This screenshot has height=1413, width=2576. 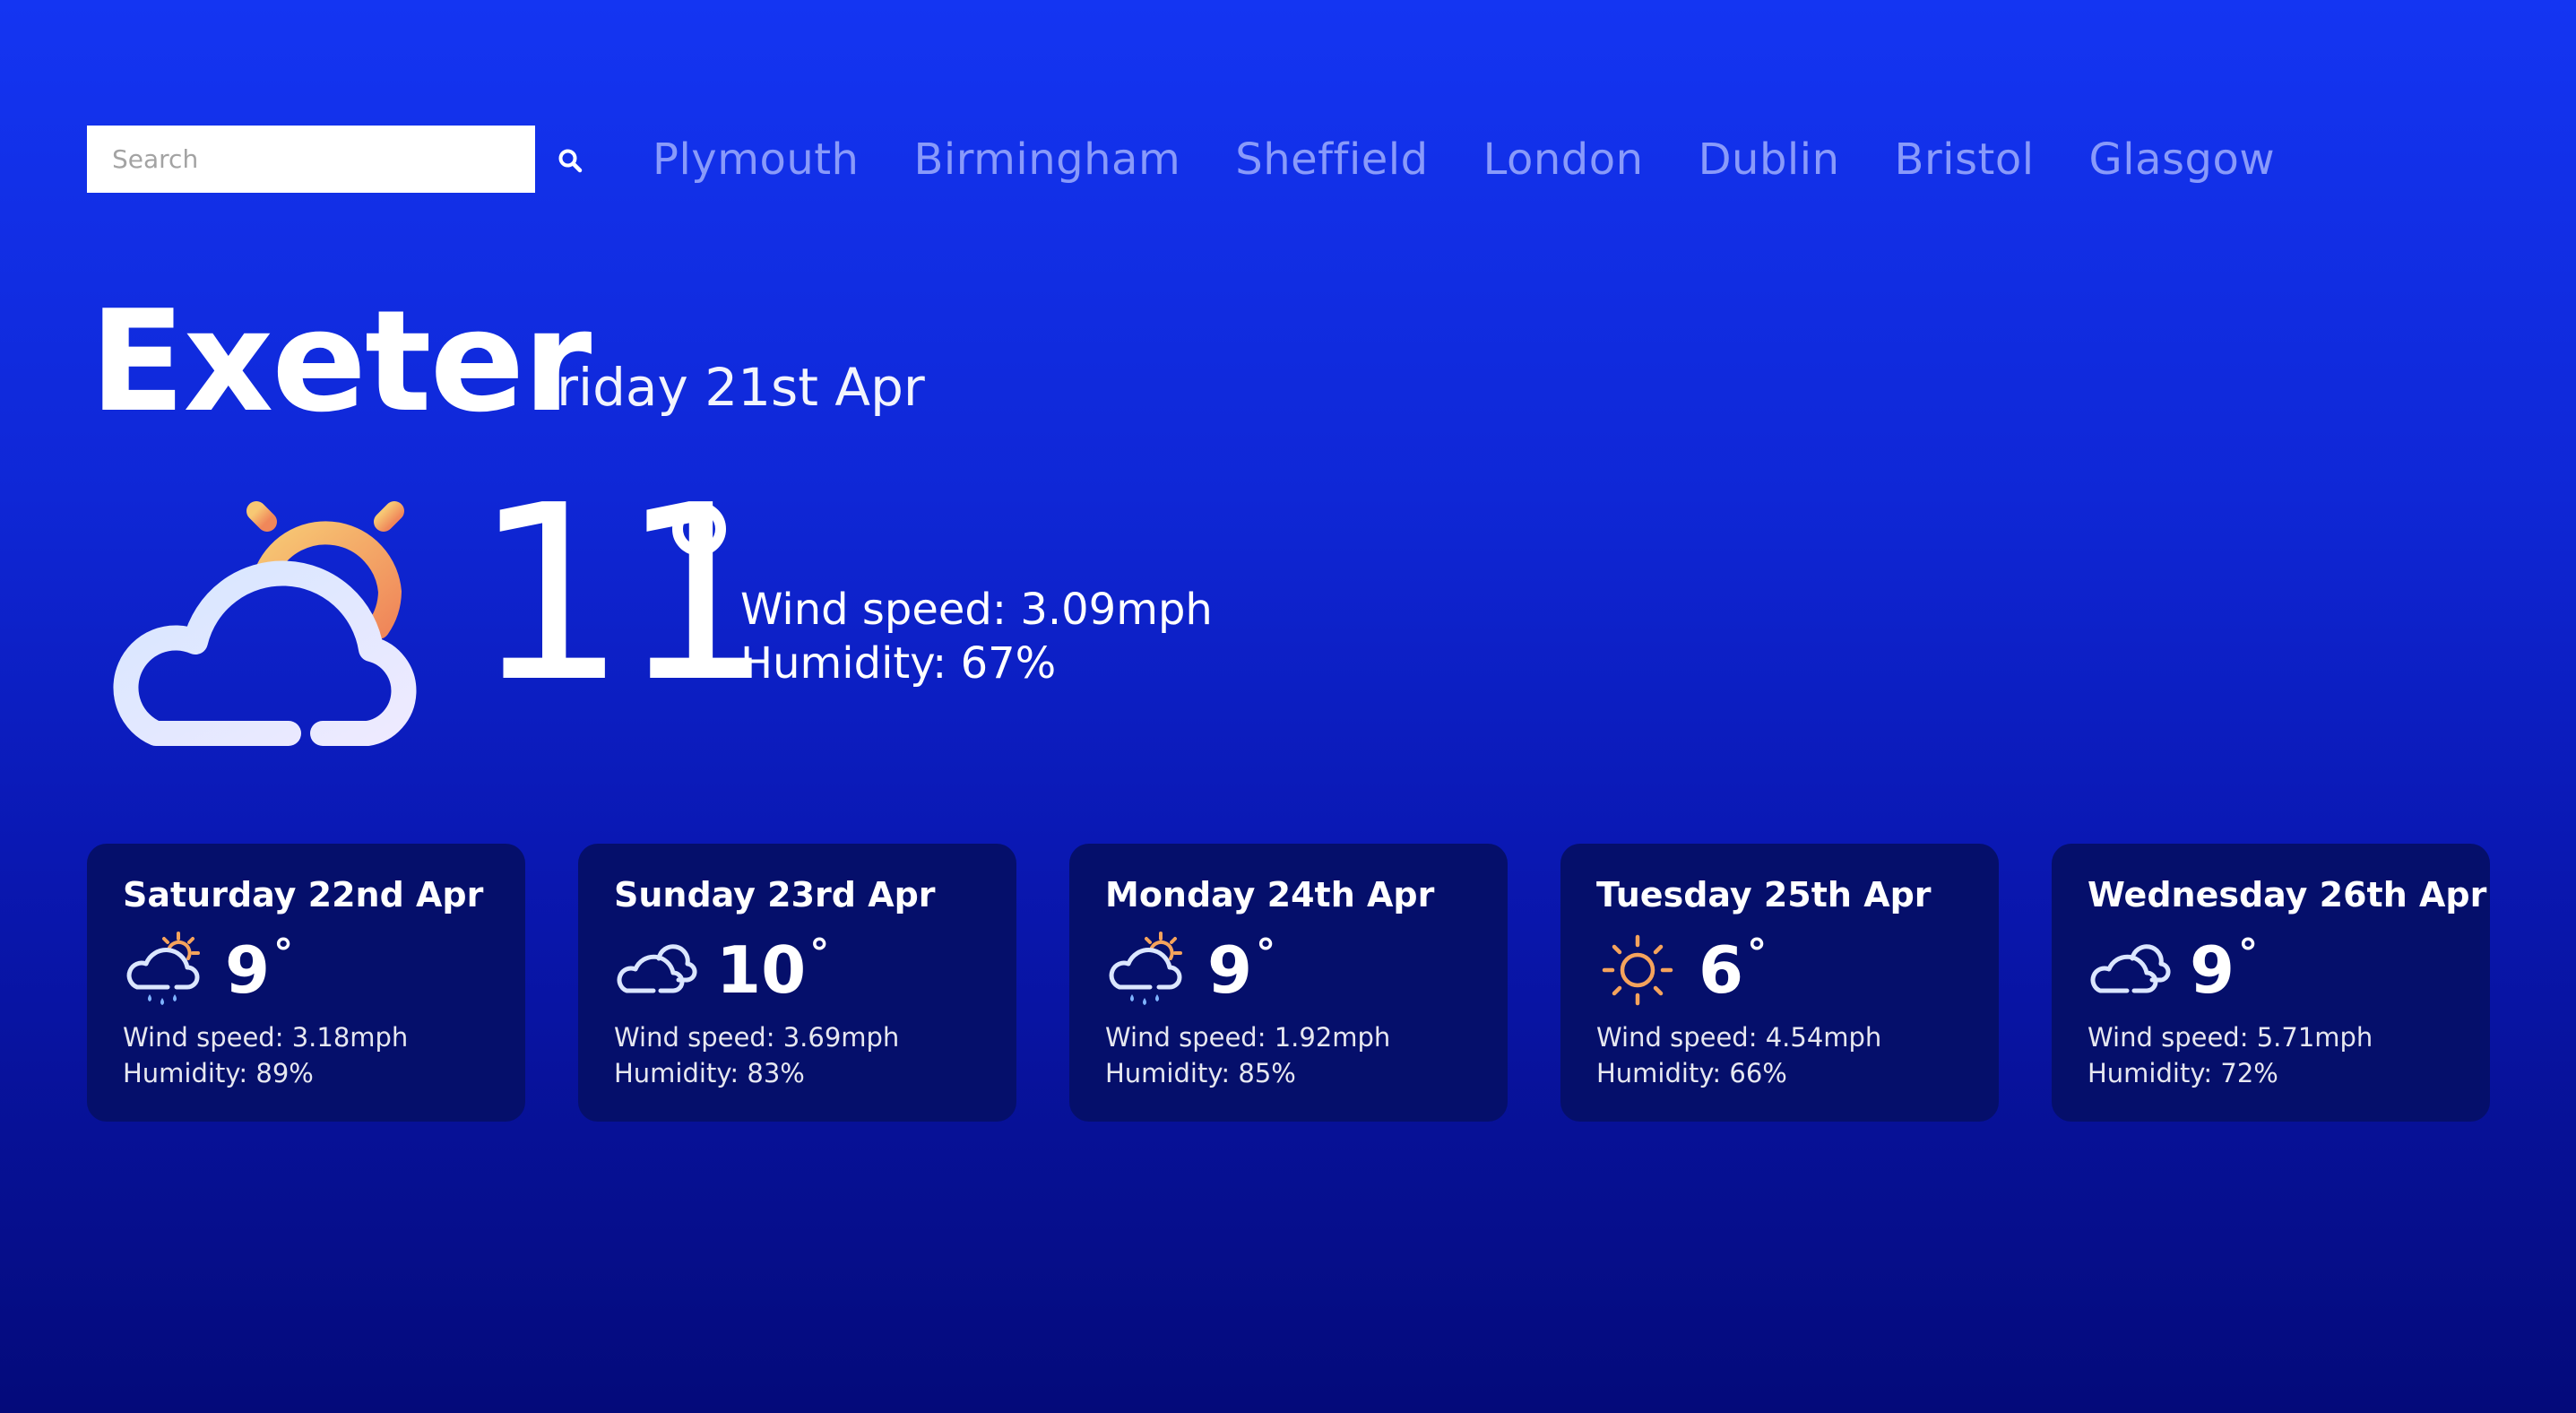 What do you see at coordinates (1331, 159) in the screenshot?
I see `city-link-sheffield: Sheffield` at bounding box center [1331, 159].